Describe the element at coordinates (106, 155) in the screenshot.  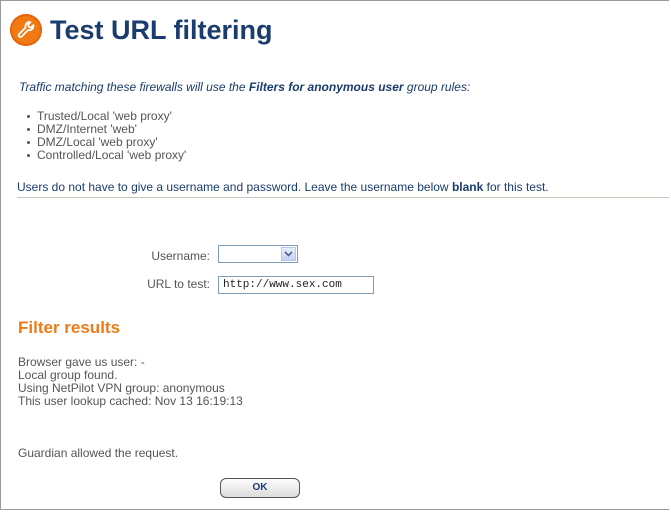
I see `list-item: Controlled/Local 'web proxy'` at that location.